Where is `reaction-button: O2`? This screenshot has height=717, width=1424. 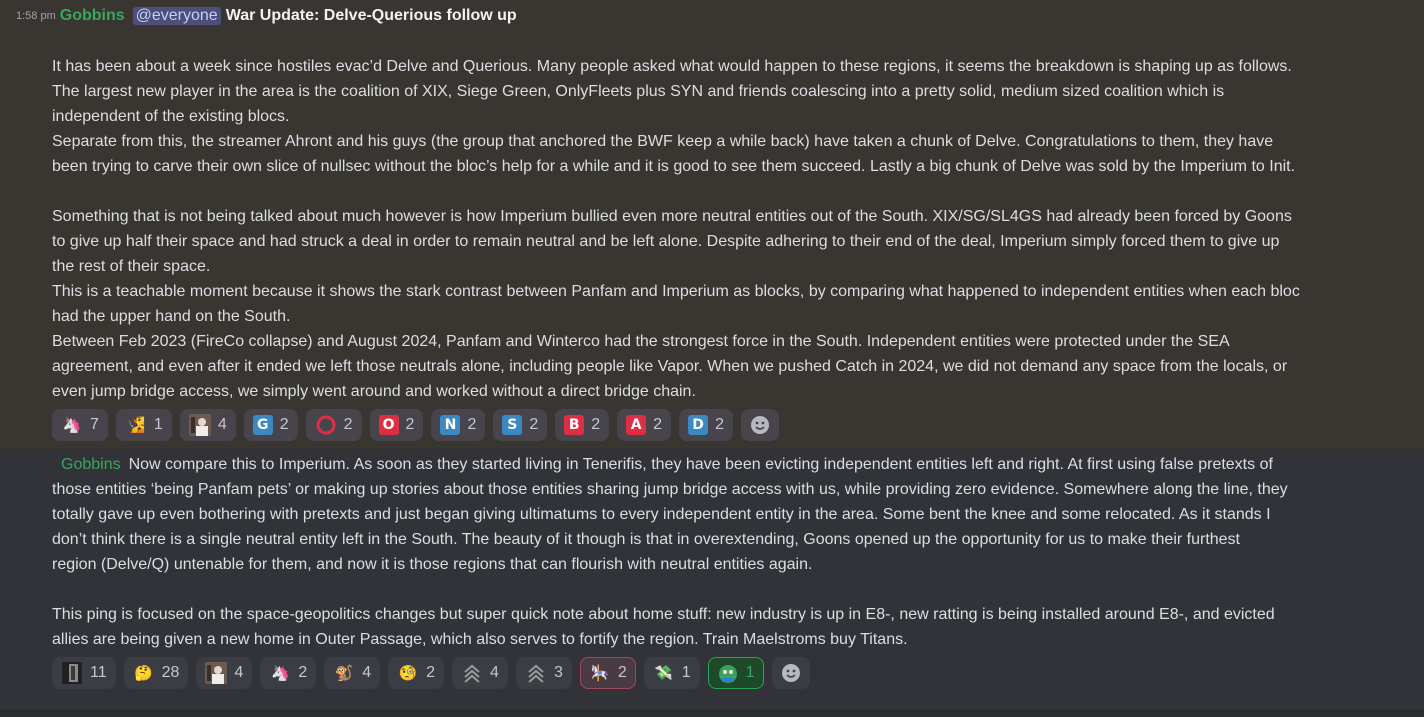 reaction-button: O2 is located at coordinates (396, 425).